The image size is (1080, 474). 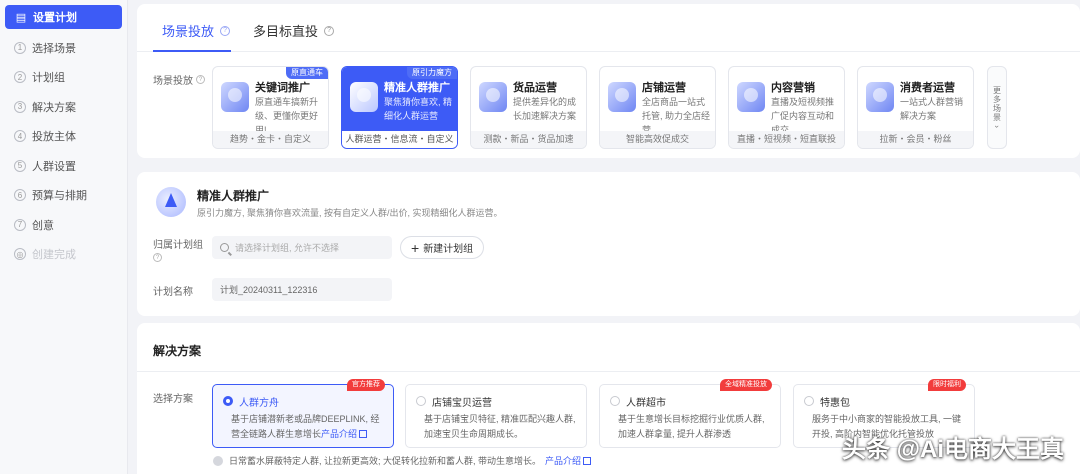 I want to click on plus-icon: +, so click(x=415, y=247).